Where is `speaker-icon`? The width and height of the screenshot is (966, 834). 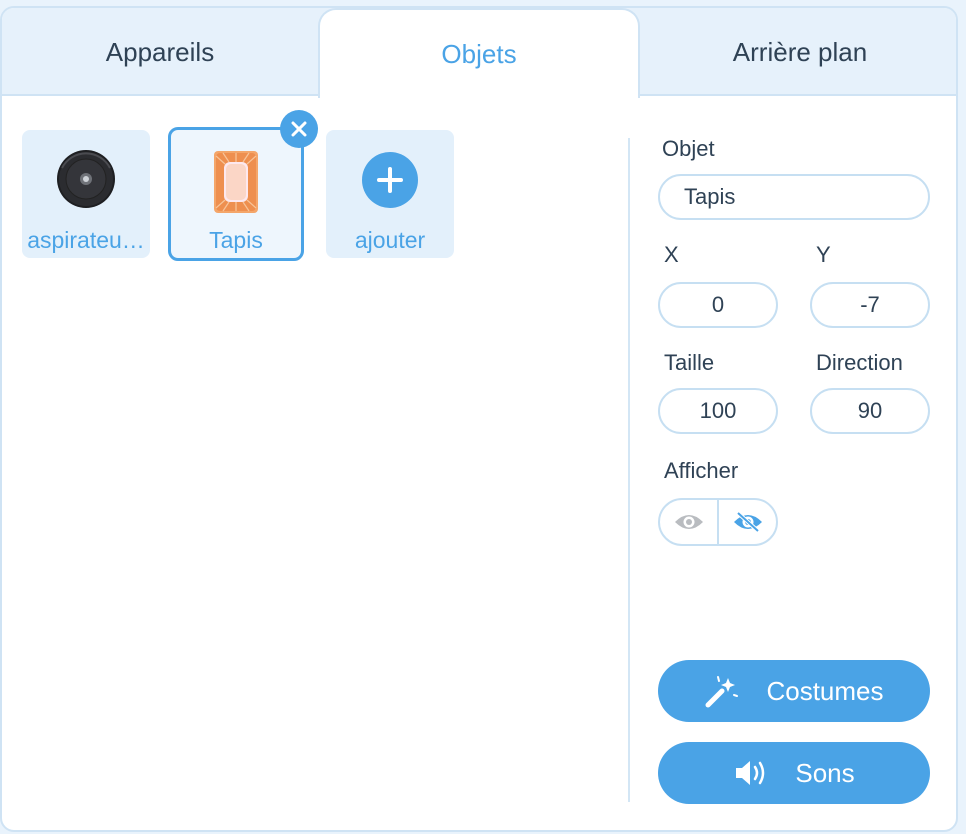
speaker-icon is located at coordinates (751, 773).